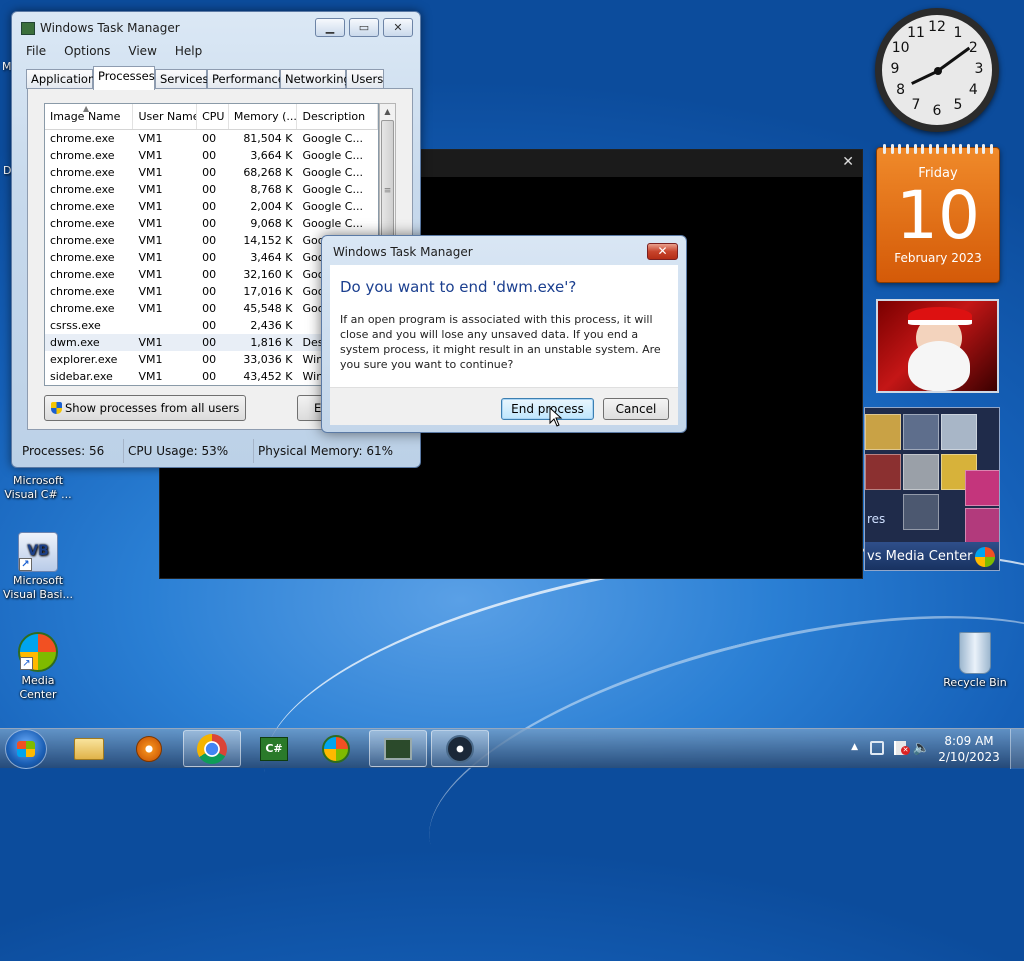 The width and height of the screenshot is (1024, 961). What do you see at coordinates (877, 748) in the screenshot?
I see `network-icon` at bounding box center [877, 748].